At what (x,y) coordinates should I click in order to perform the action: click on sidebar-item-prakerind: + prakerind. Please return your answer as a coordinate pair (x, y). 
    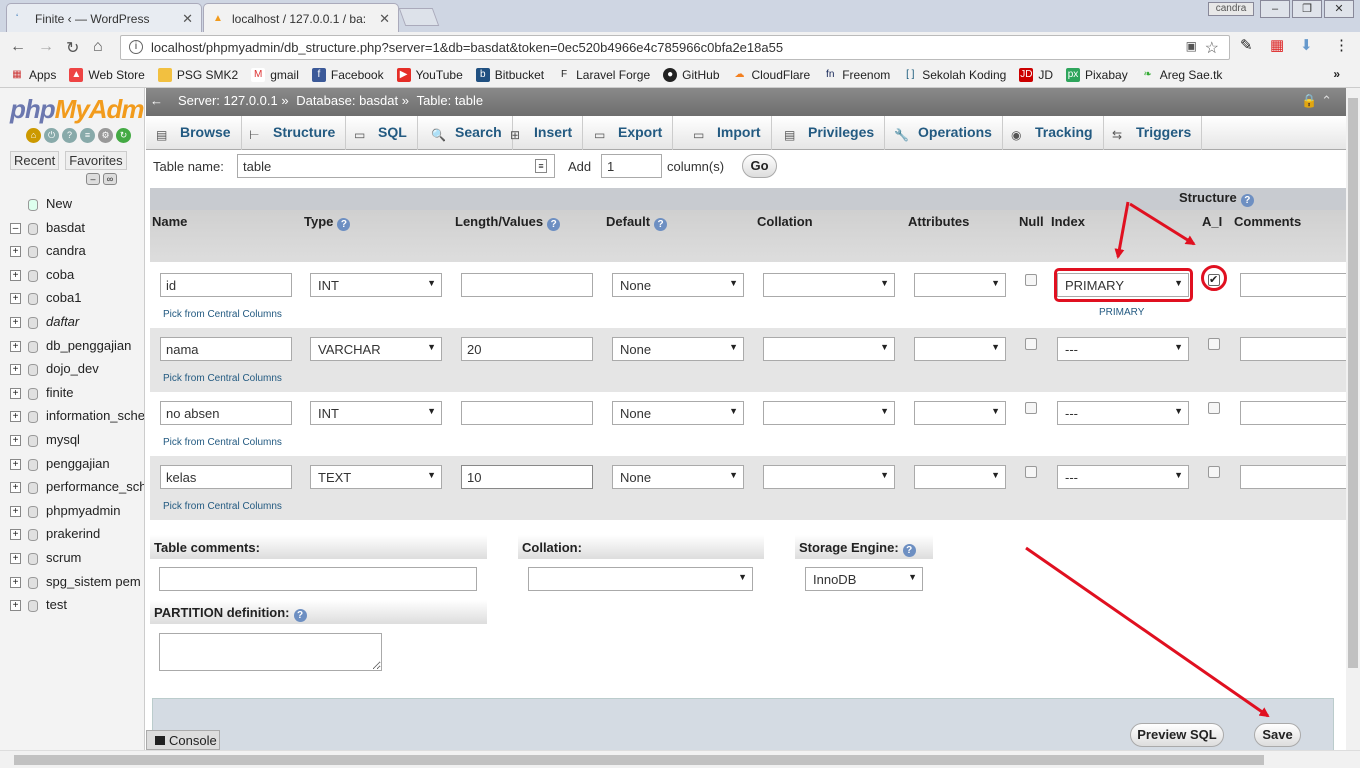
    Looking at the image, I should click on (76, 538).